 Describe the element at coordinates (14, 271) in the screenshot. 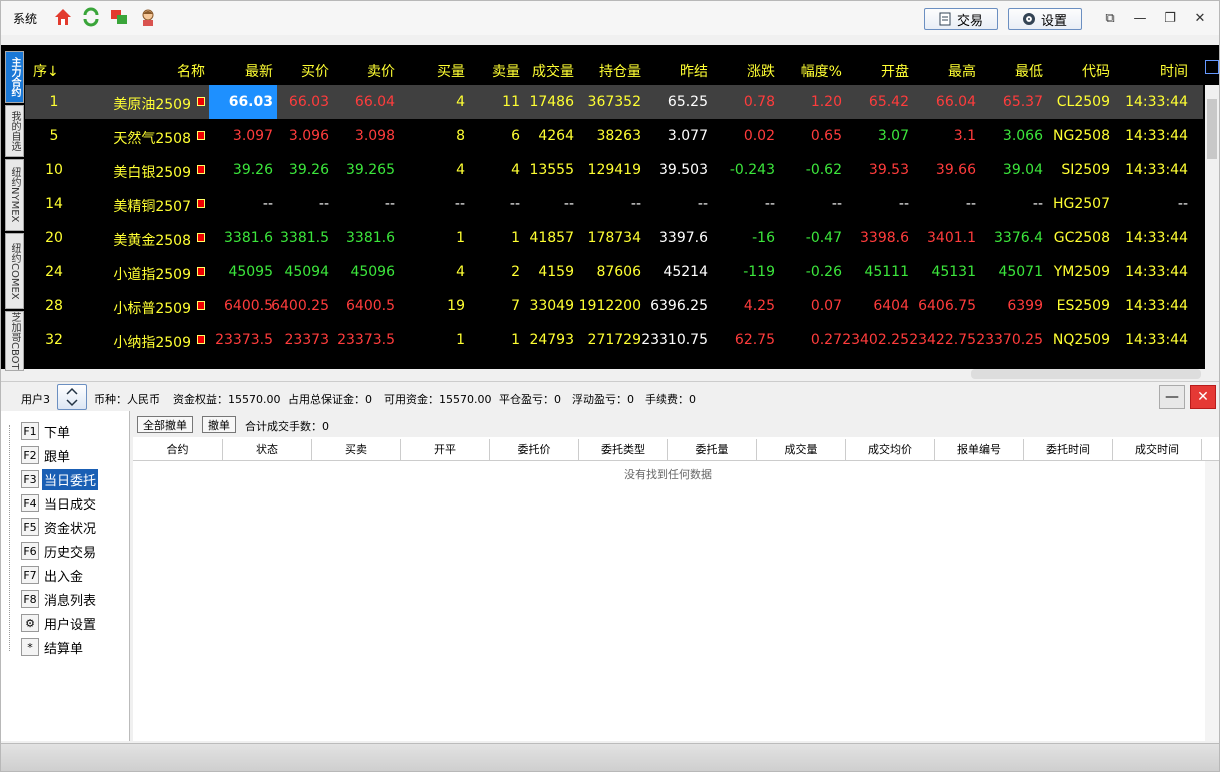

I see `tab-comex: 纽约COMEX` at that location.